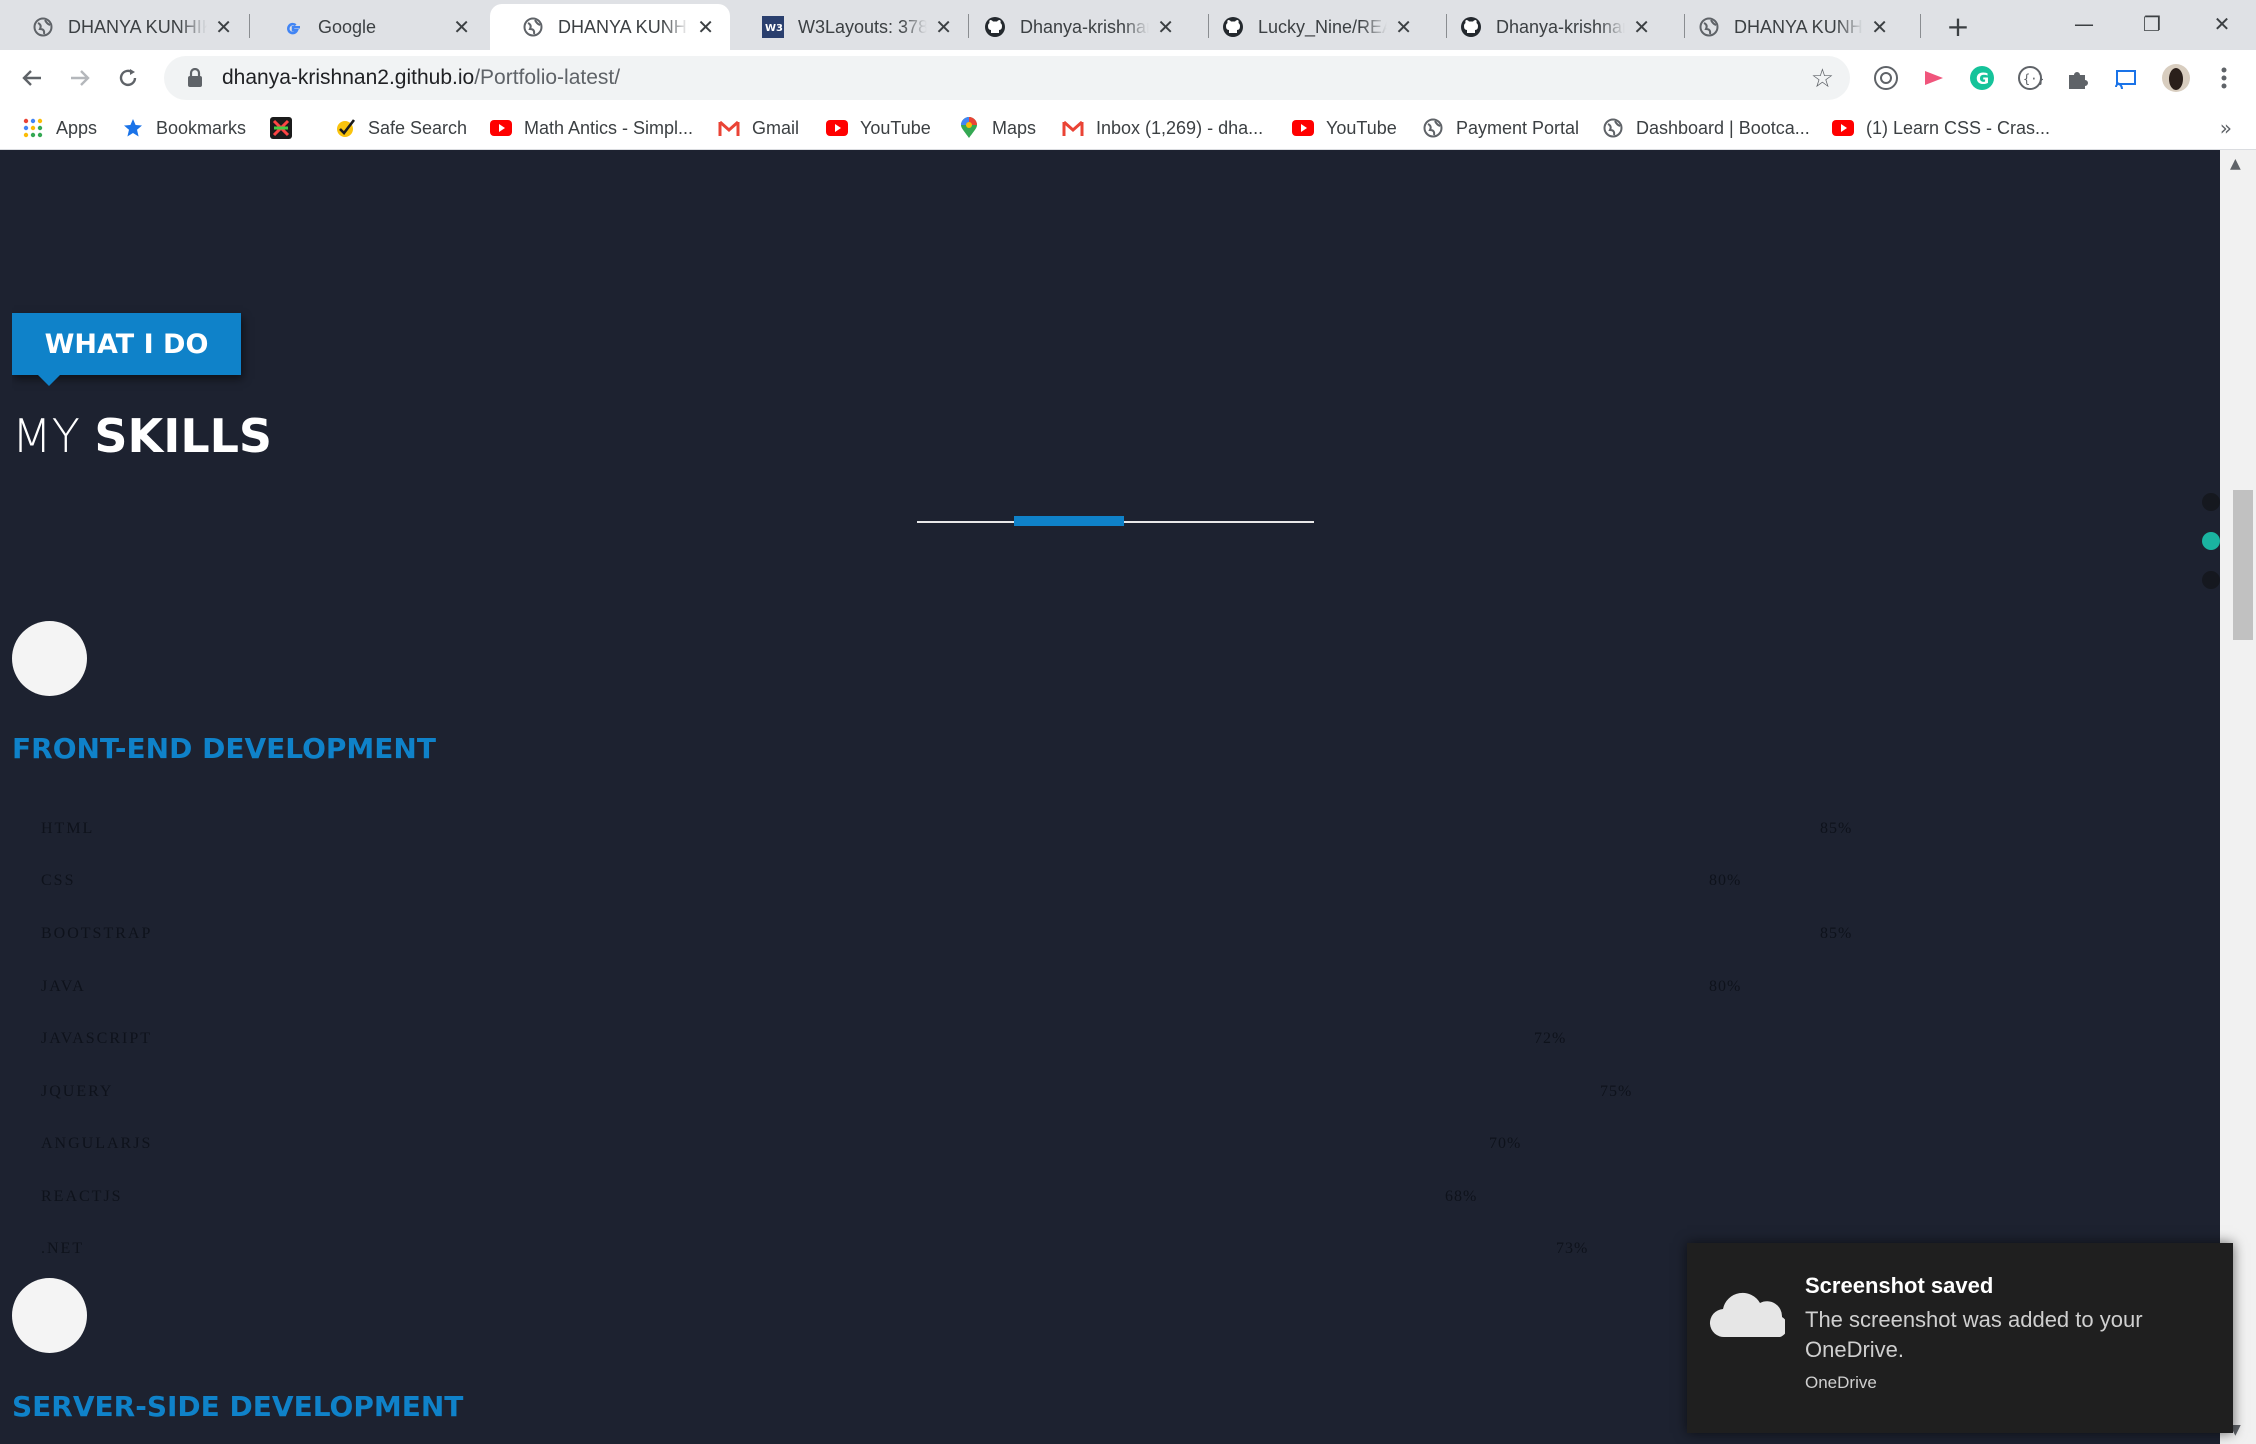 This screenshot has width=2256, height=1444. What do you see at coordinates (1982, 78) in the screenshot?
I see `grammarly-icon: G` at bounding box center [1982, 78].